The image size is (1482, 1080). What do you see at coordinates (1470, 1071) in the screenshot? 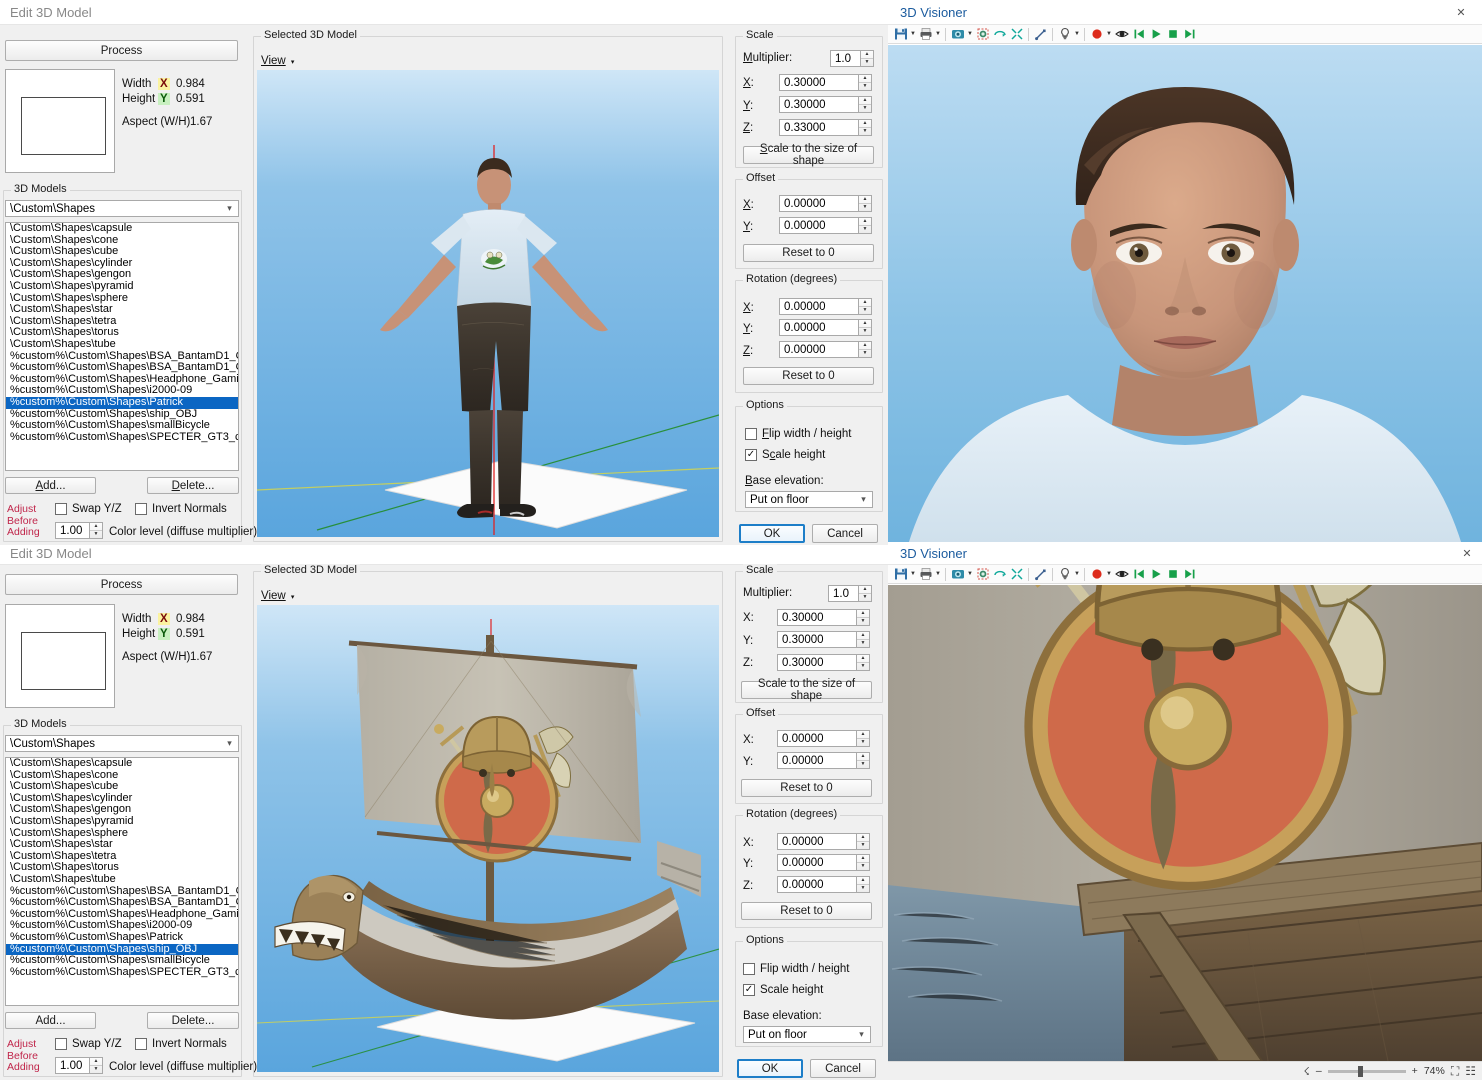
I see `fit-width-icon: ☷` at bounding box center [1470, 1071].